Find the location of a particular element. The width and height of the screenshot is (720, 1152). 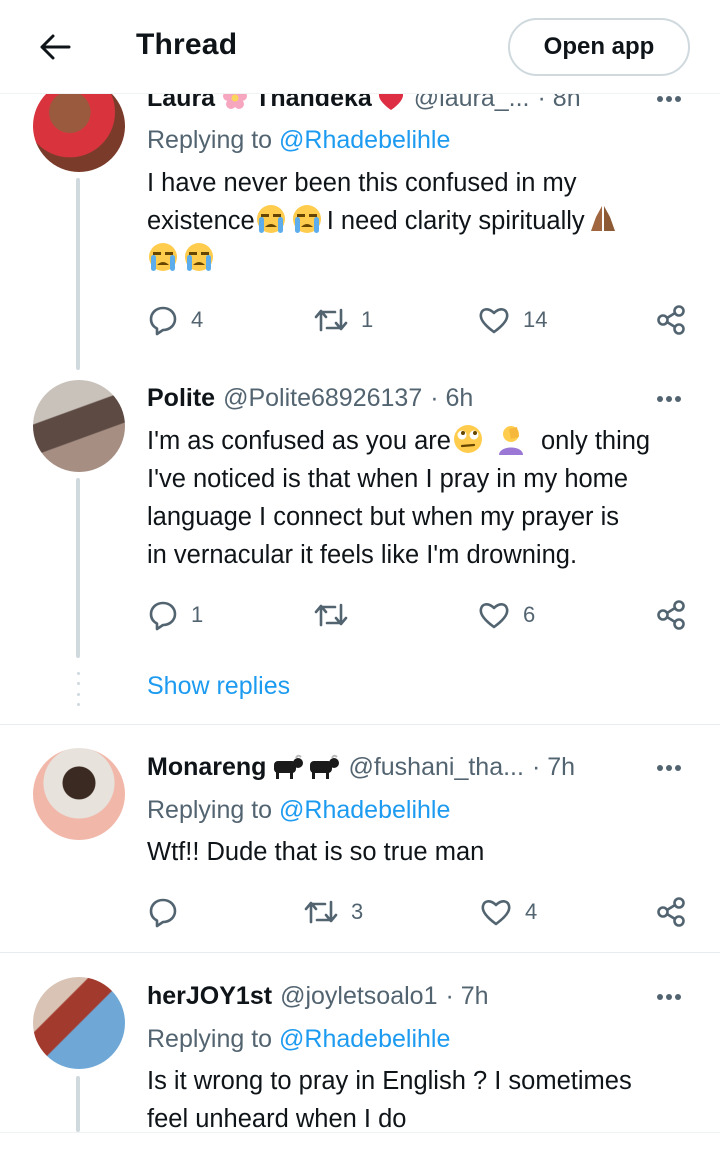

display-name: Monareng is located at coordinates (206, 767).